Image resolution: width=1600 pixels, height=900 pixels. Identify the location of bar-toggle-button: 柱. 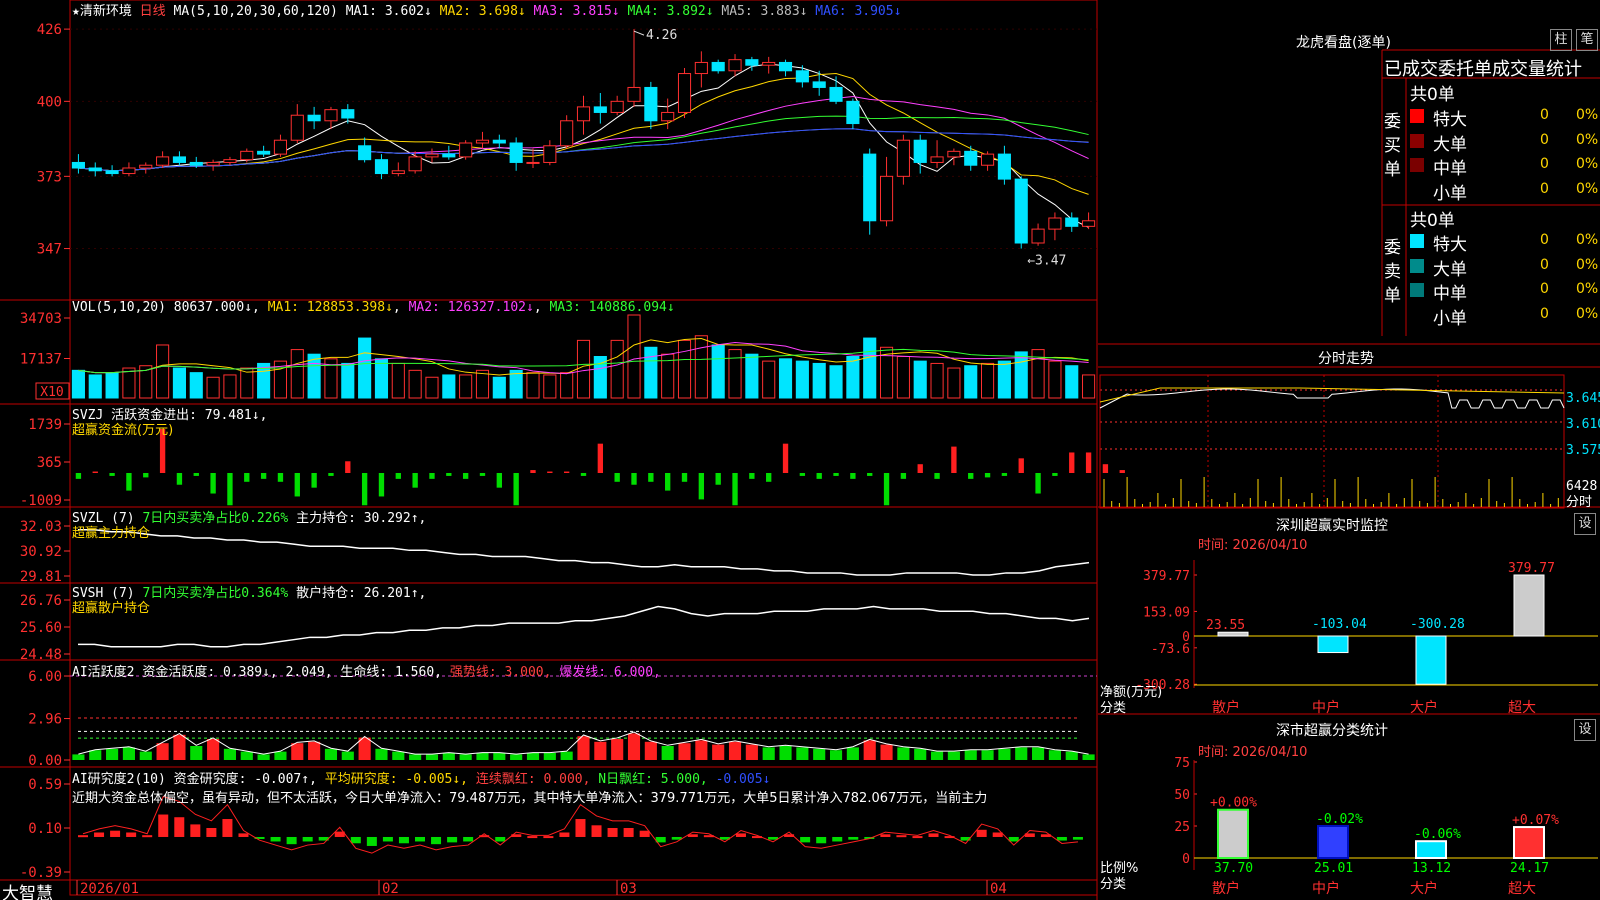
(1561, 40).